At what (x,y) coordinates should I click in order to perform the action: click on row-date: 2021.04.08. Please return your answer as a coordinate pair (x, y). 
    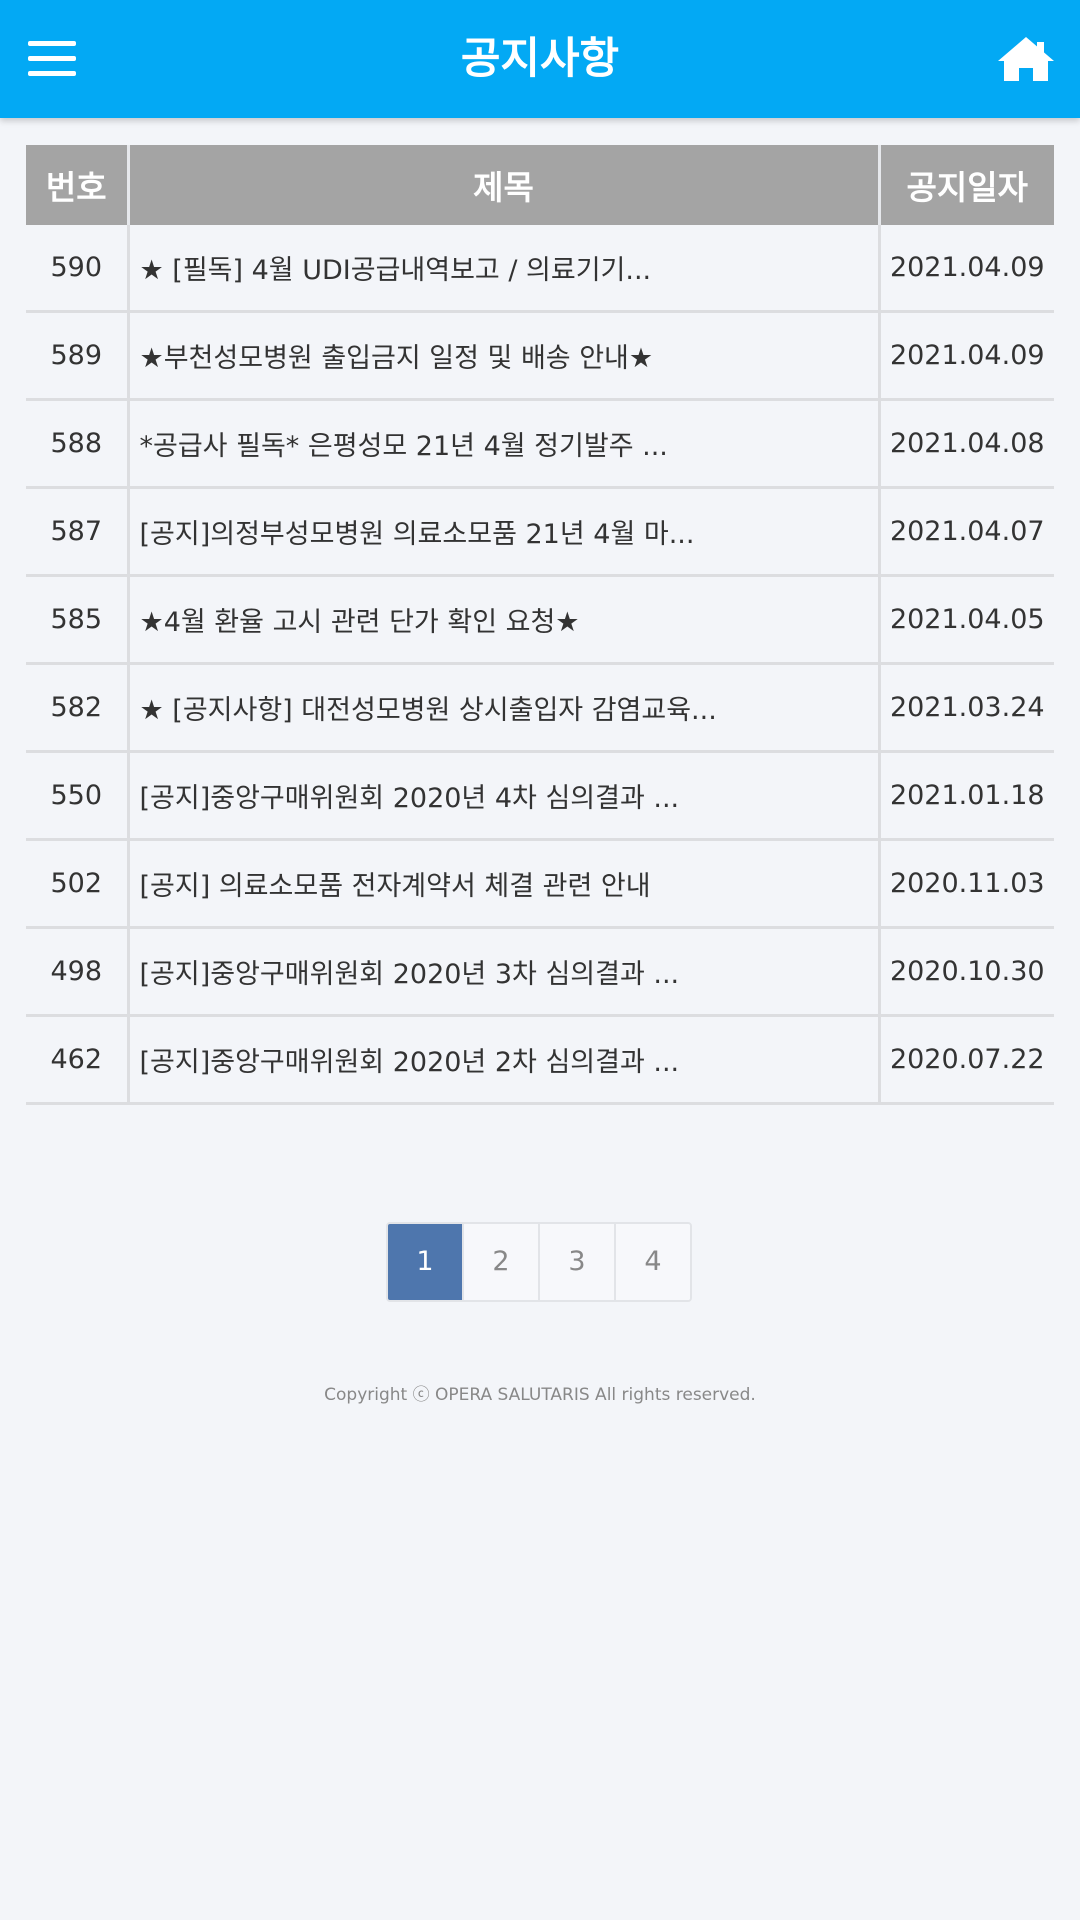
    Looking at the image, I should click on (966, 444).